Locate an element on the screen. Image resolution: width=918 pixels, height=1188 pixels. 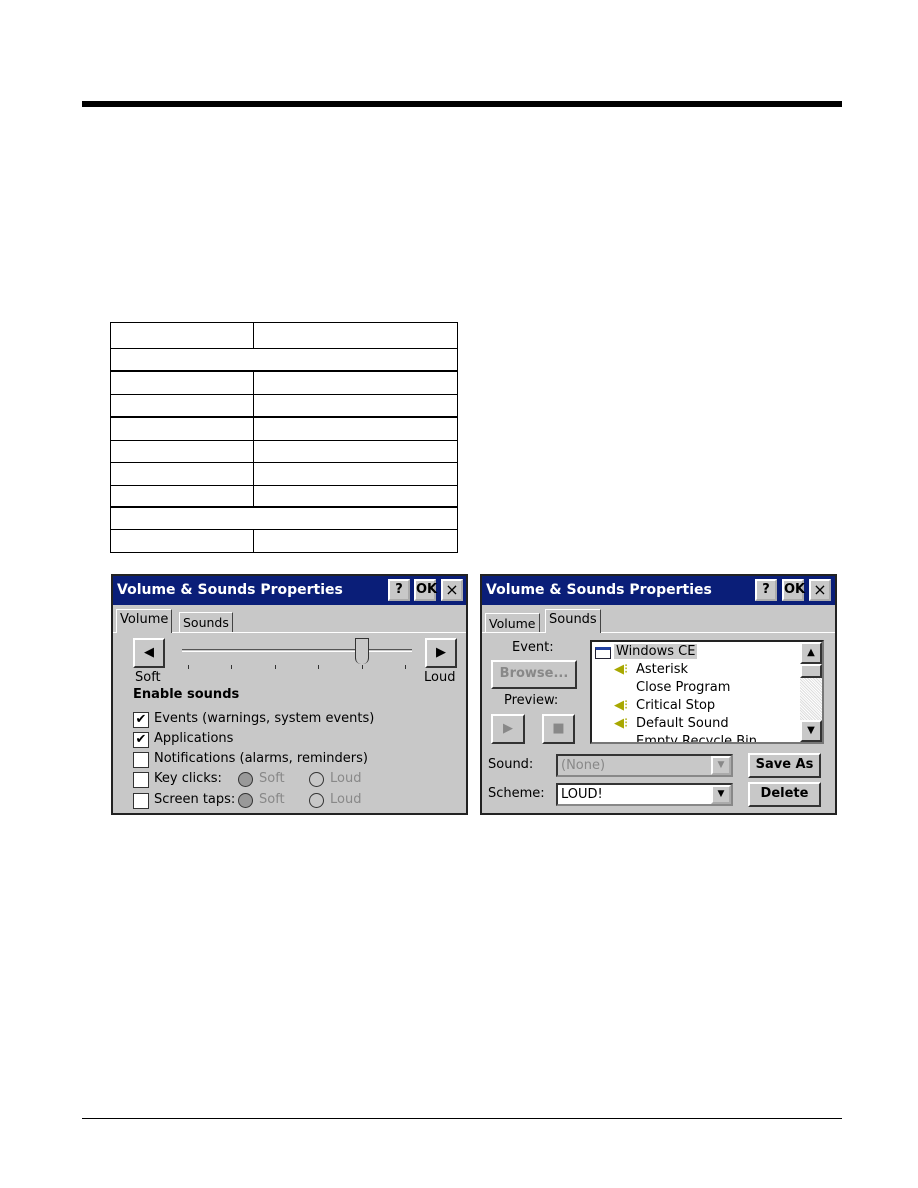
scrollbar: ▲ ▼ is located at coordinates (811, 692).